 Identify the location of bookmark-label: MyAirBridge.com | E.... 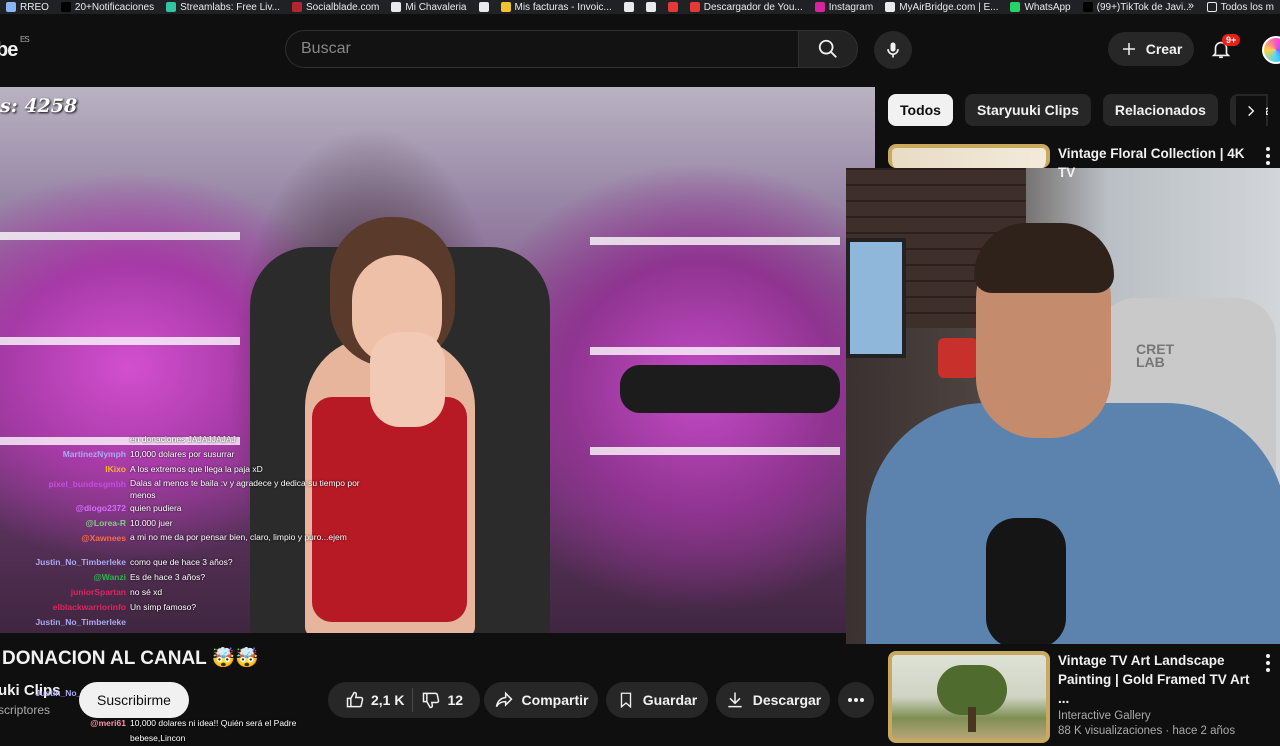
(949, 7).